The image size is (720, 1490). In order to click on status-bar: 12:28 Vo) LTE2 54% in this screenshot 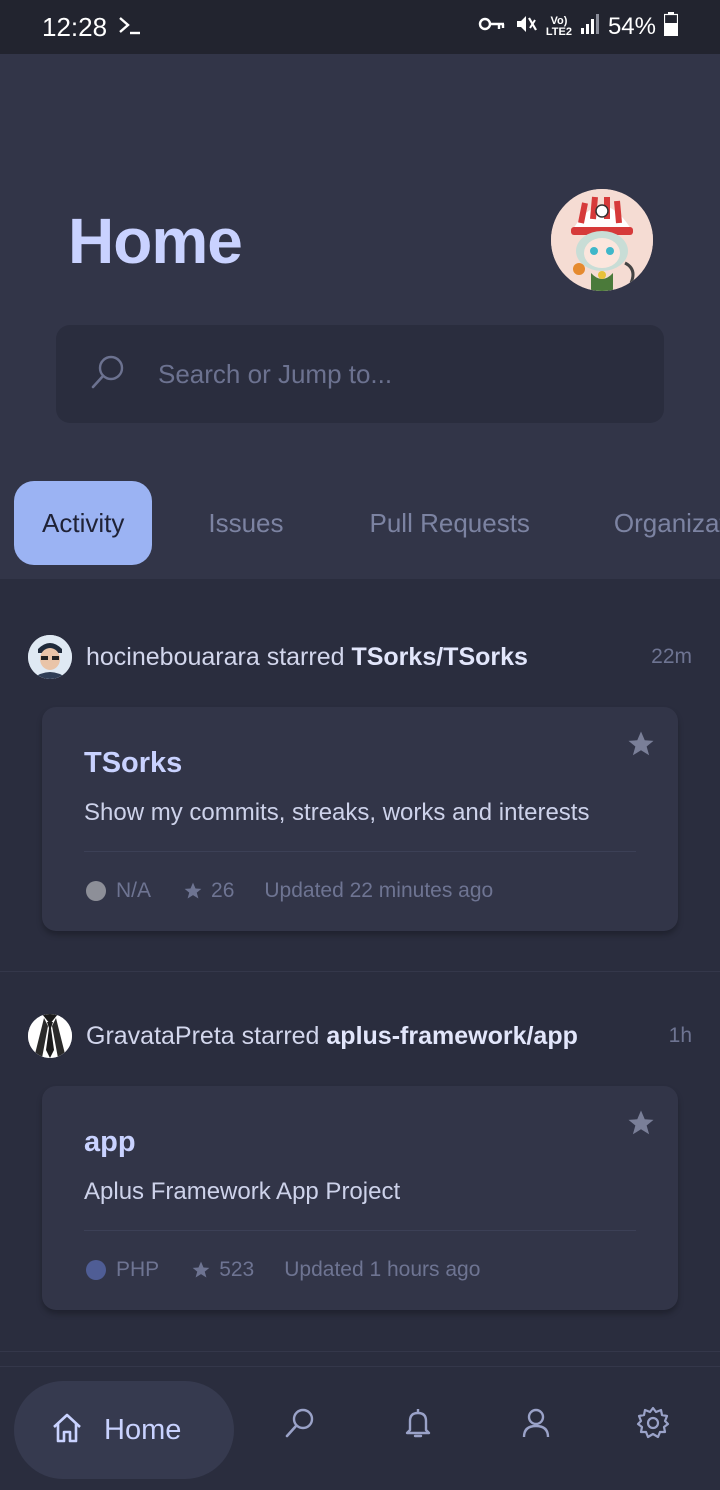, I will do `click(360, 27)`.